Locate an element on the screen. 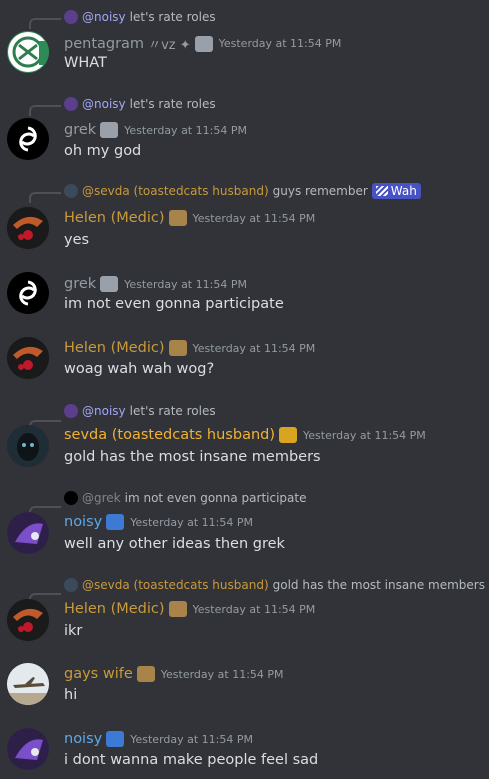 The width and height of the screenshot is (489, 779). channel-tag-label: Wah is located at coordinates (403, 191).